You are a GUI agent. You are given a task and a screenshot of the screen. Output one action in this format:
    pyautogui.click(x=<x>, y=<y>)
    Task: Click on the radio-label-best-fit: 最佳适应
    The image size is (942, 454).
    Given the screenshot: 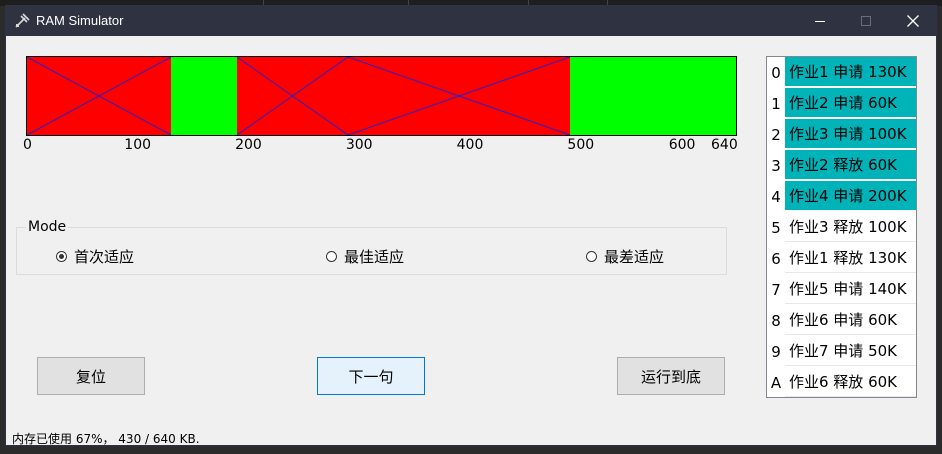 What is the action you would take?
    pyautogui.click(x=374, y=257)
    